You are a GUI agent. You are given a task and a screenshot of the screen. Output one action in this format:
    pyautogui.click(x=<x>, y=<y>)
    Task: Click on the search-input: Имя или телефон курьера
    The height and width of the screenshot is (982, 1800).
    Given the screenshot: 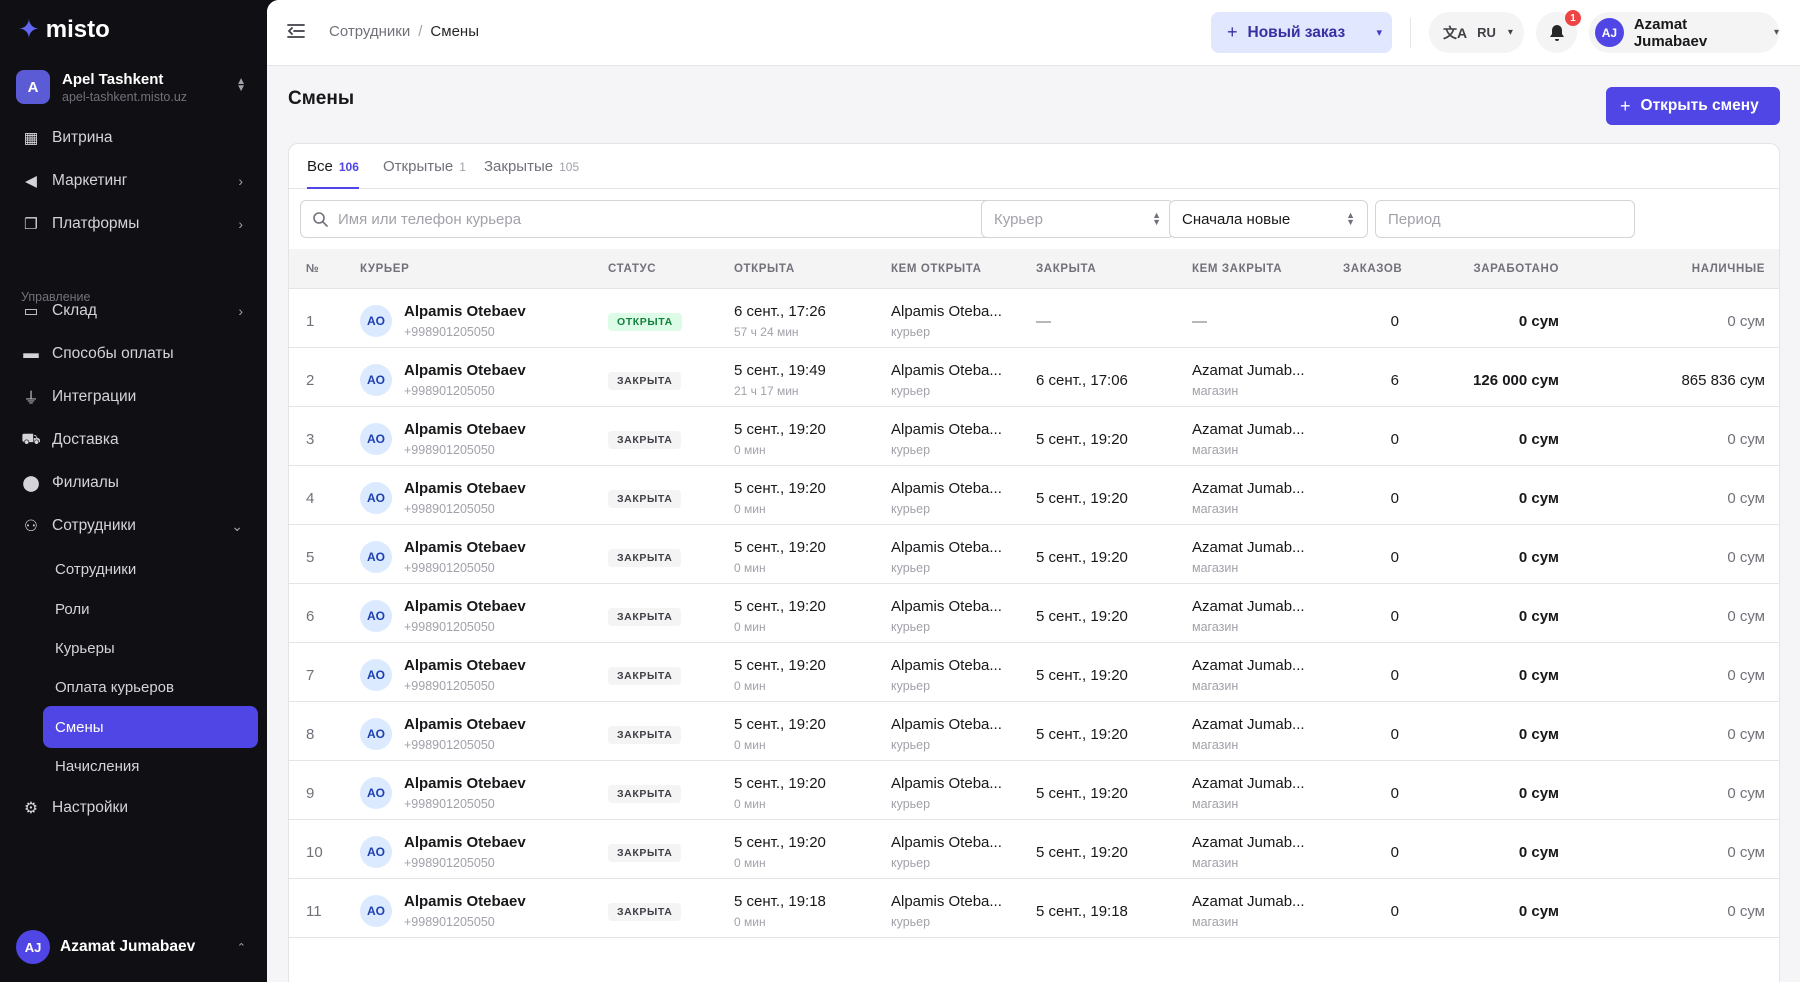 What is the action you would take?
    pyautogui.click(x=687, y=219)
    